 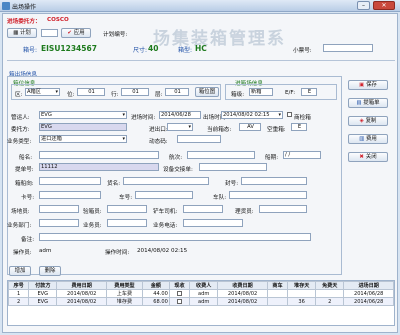 What do you see at coordinates (268, 195) in the screenshot?
I see `fleet-input` at bounding box center [268, 195].